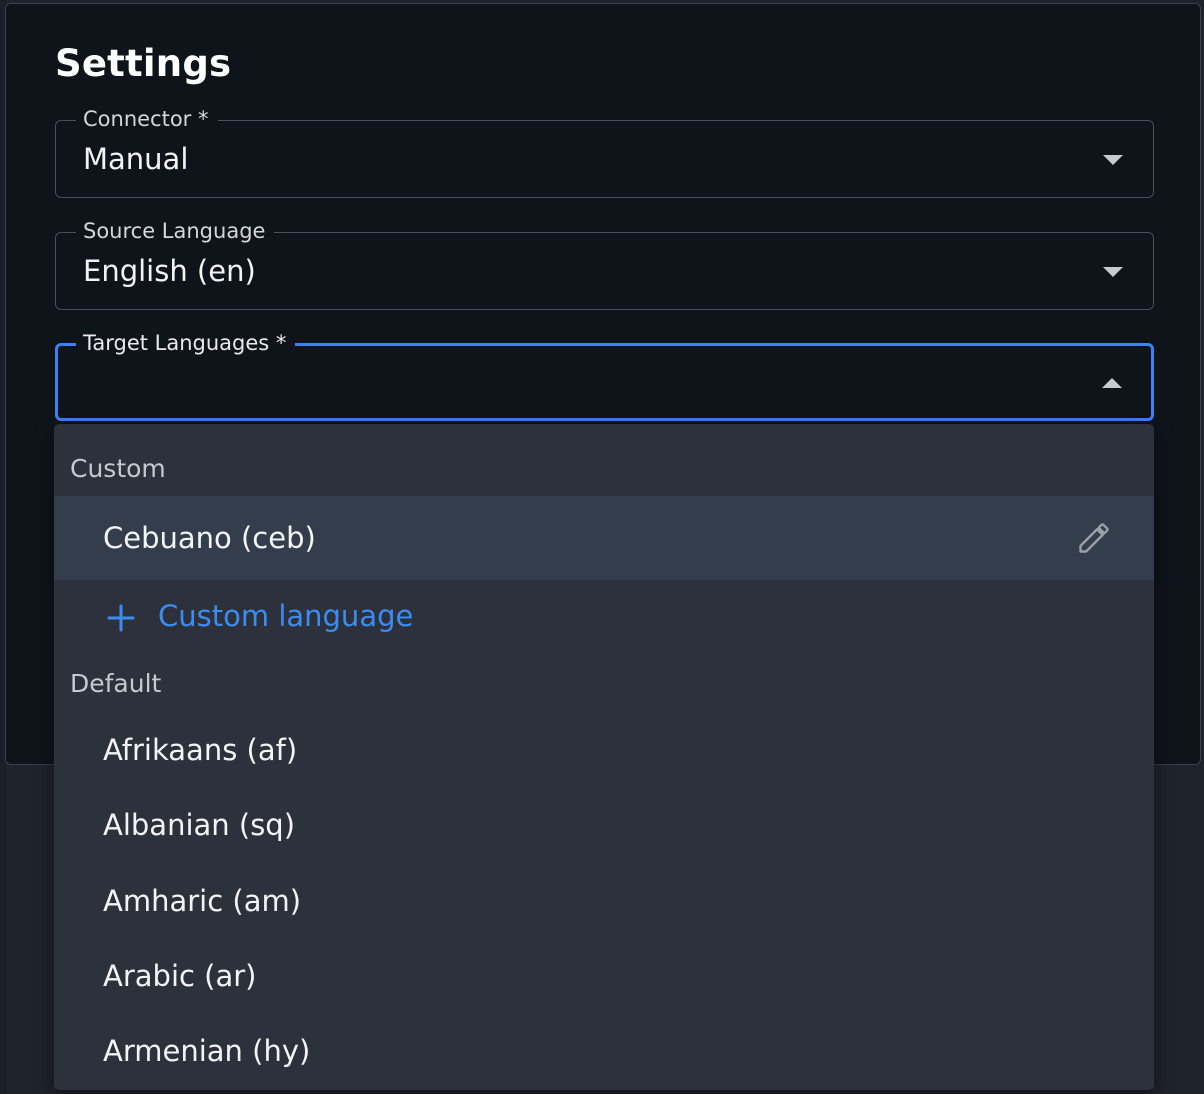 This screenshot has height=1094, width=1204. I want to click on source-language-select: Source Language English (en), so click(604, 264).